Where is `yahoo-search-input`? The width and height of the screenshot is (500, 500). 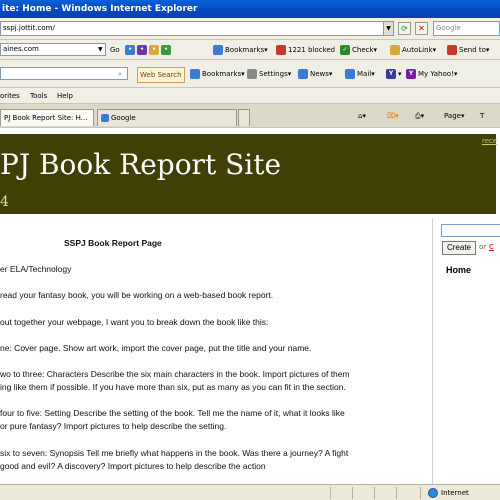 yahoo-search-input is located at coordinates (64, 73).